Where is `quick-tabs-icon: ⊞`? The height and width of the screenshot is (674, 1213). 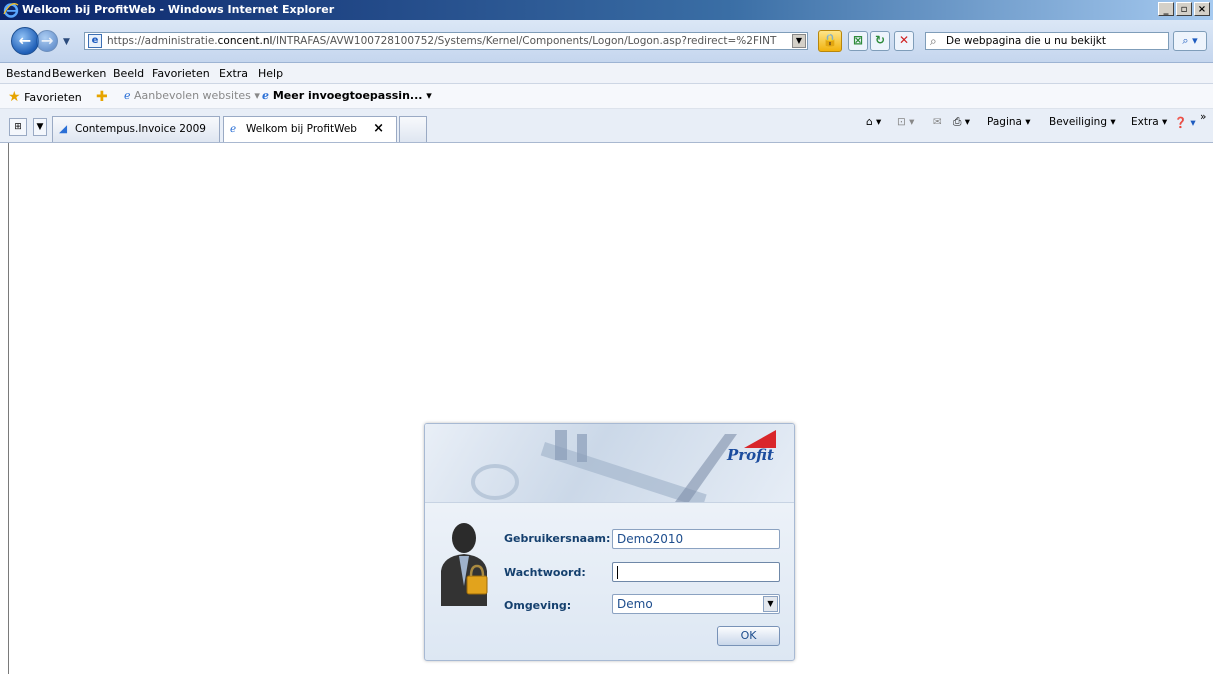 quick-tabs-icon: ⊞ is located at coordinates (18, 127).